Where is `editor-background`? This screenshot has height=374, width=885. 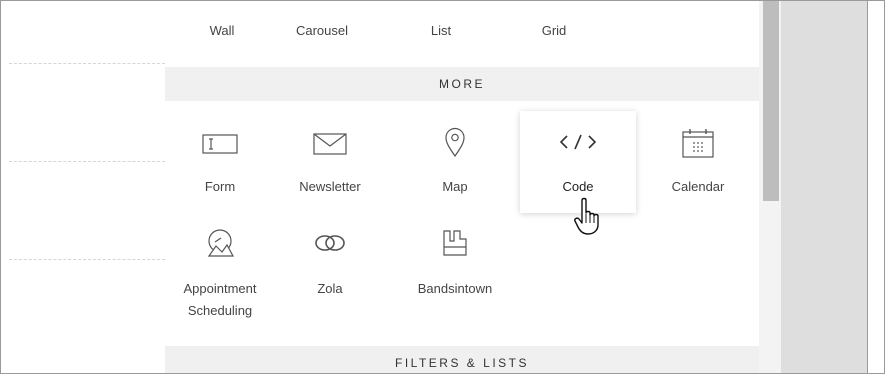 editor-background is located at coordinates (824, 187).